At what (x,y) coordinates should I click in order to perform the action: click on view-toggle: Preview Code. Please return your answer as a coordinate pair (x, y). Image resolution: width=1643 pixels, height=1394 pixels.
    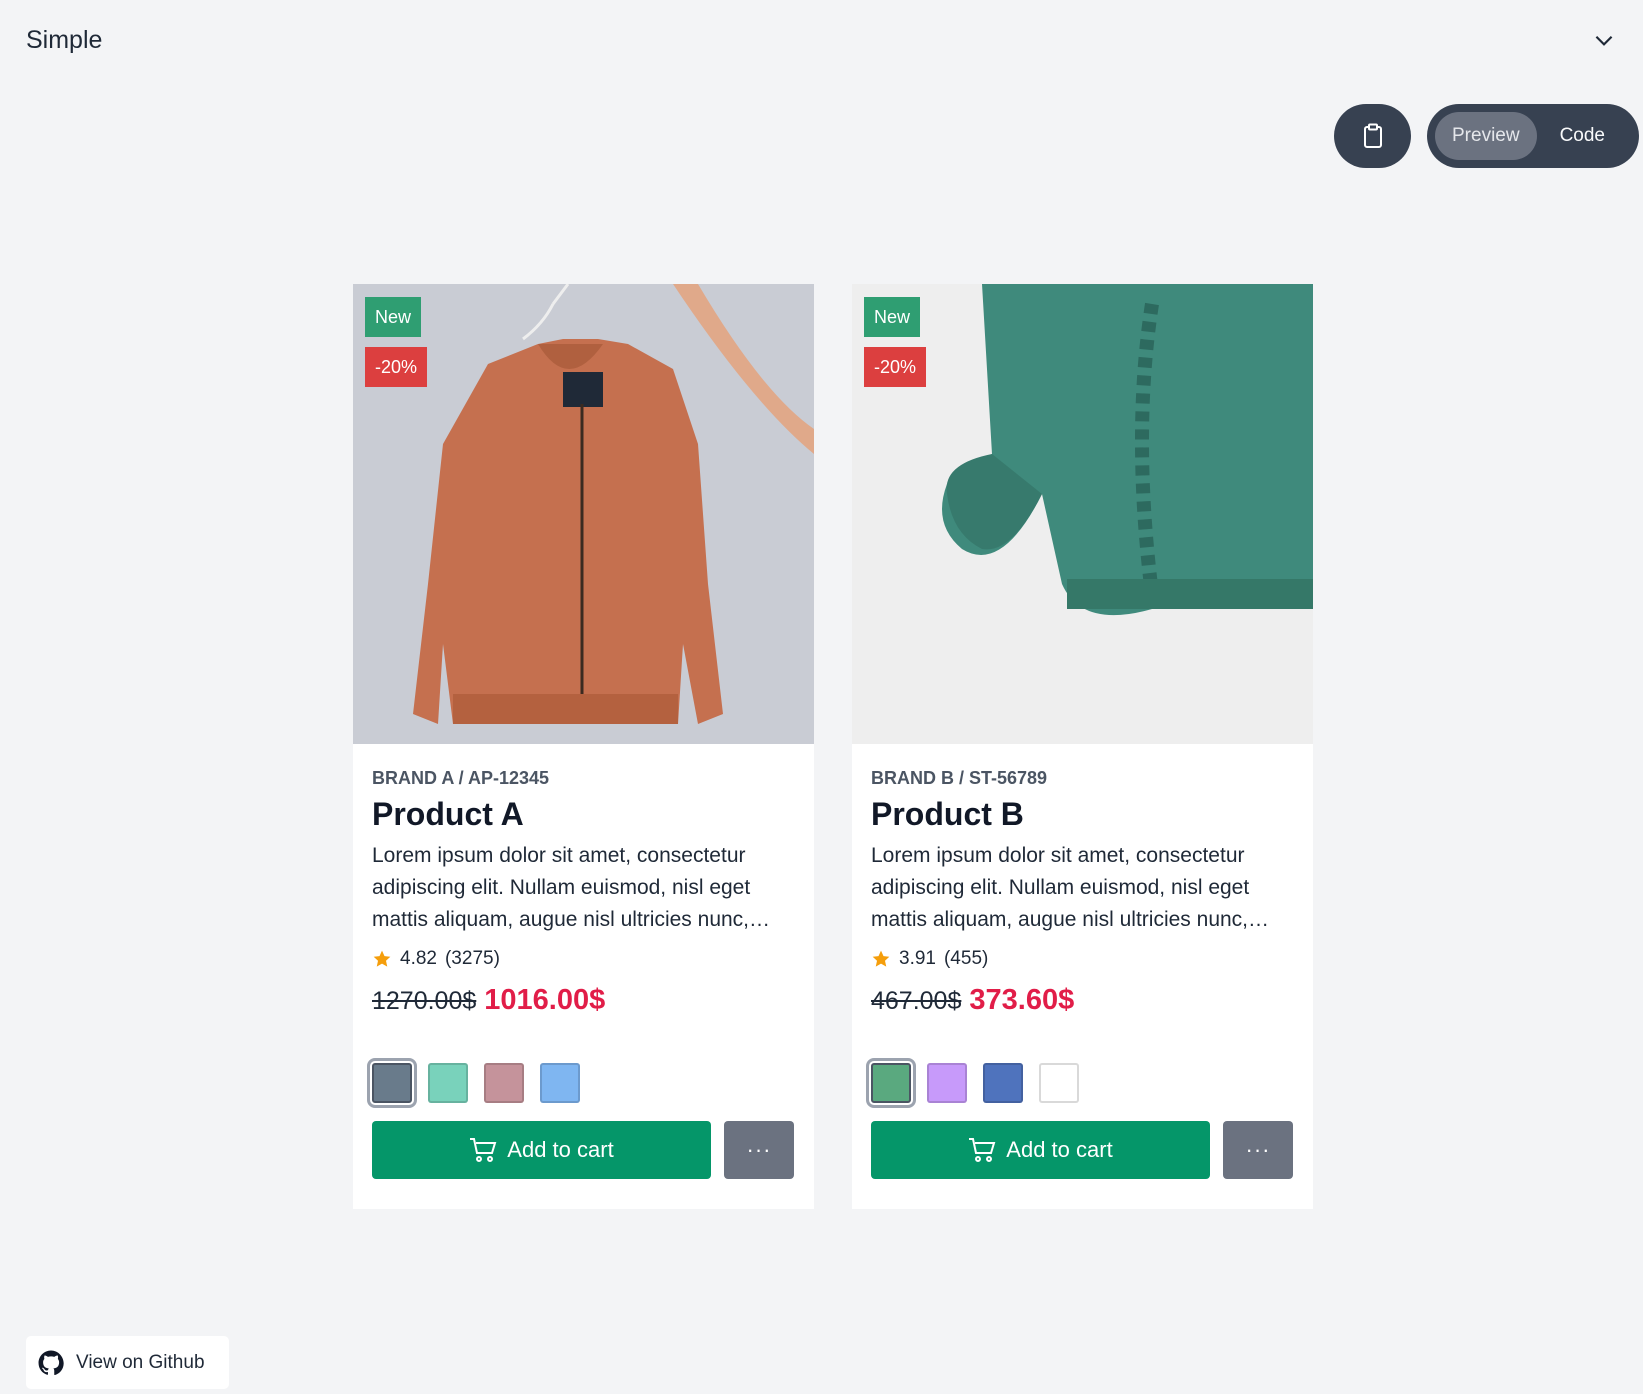
    Looking at the image, I should click on (1533, 136).